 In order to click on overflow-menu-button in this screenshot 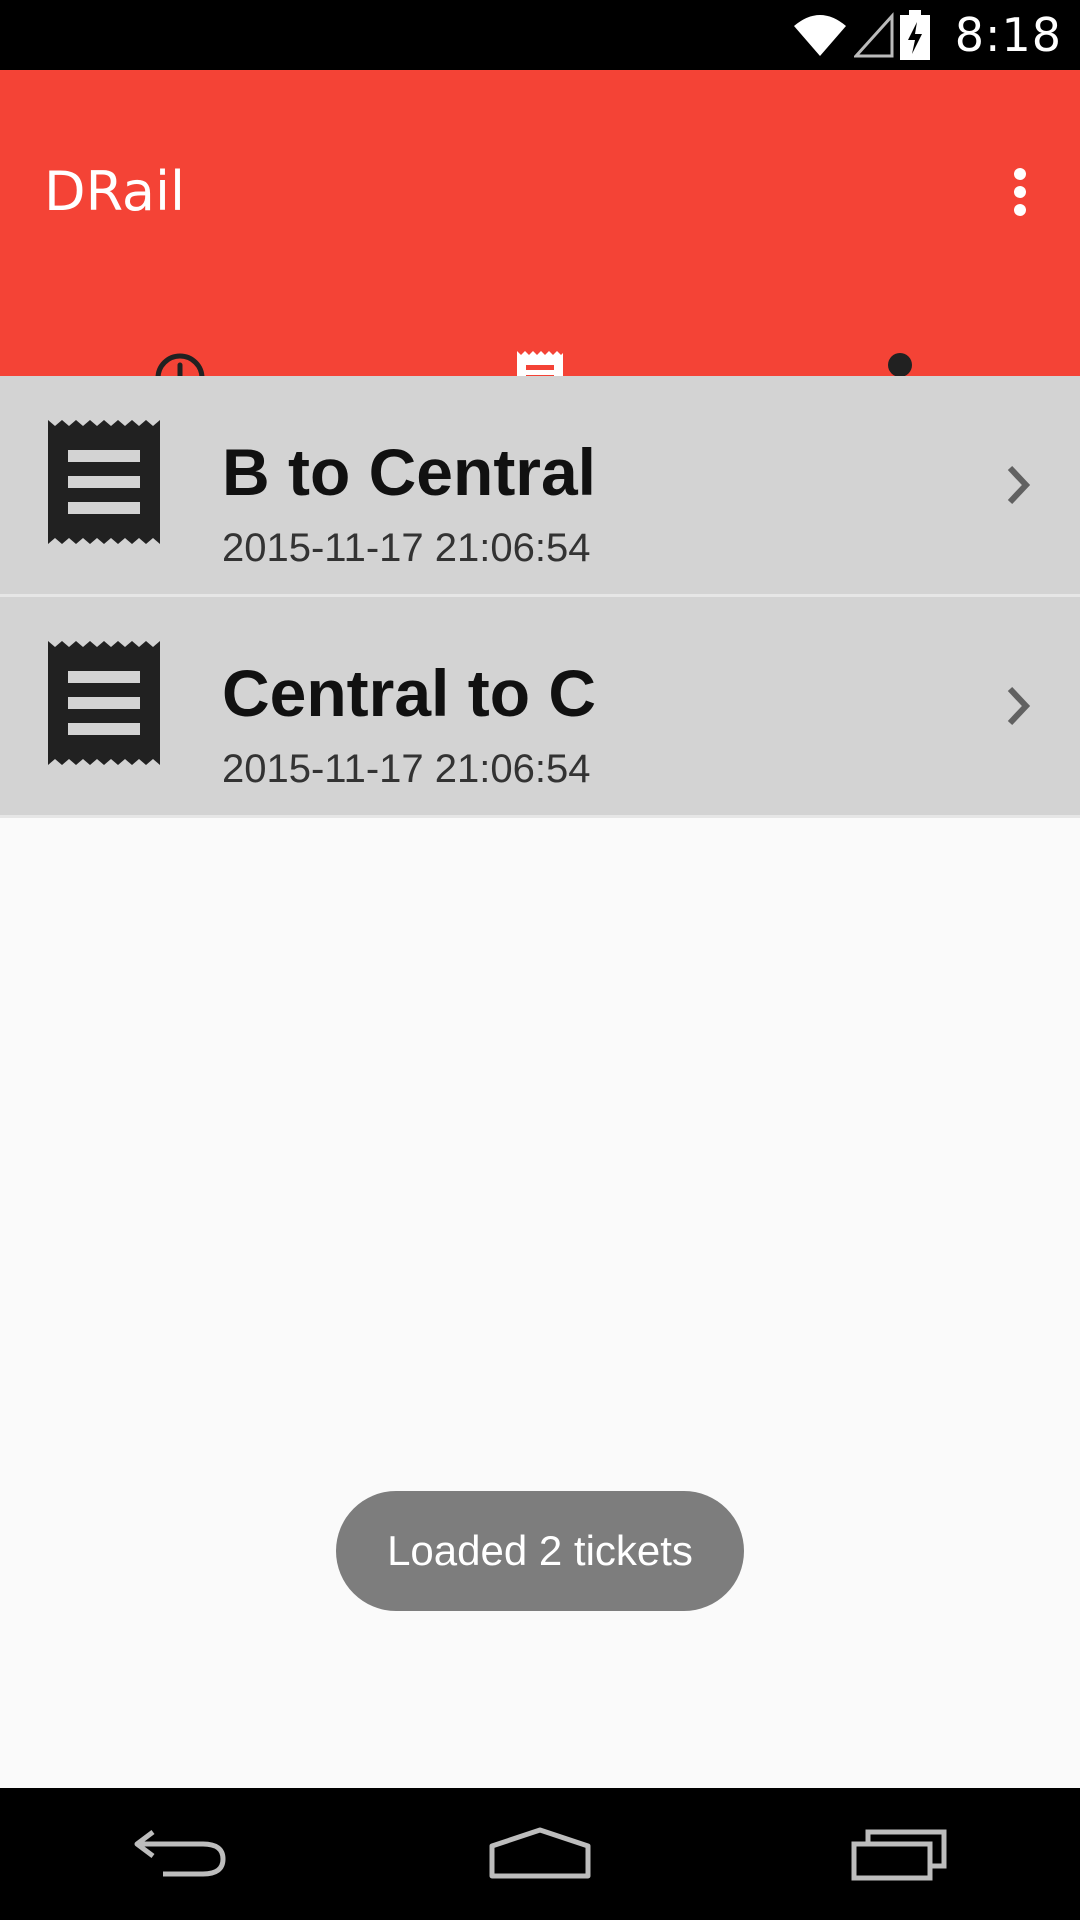, I will do `click(1020, 192)`.